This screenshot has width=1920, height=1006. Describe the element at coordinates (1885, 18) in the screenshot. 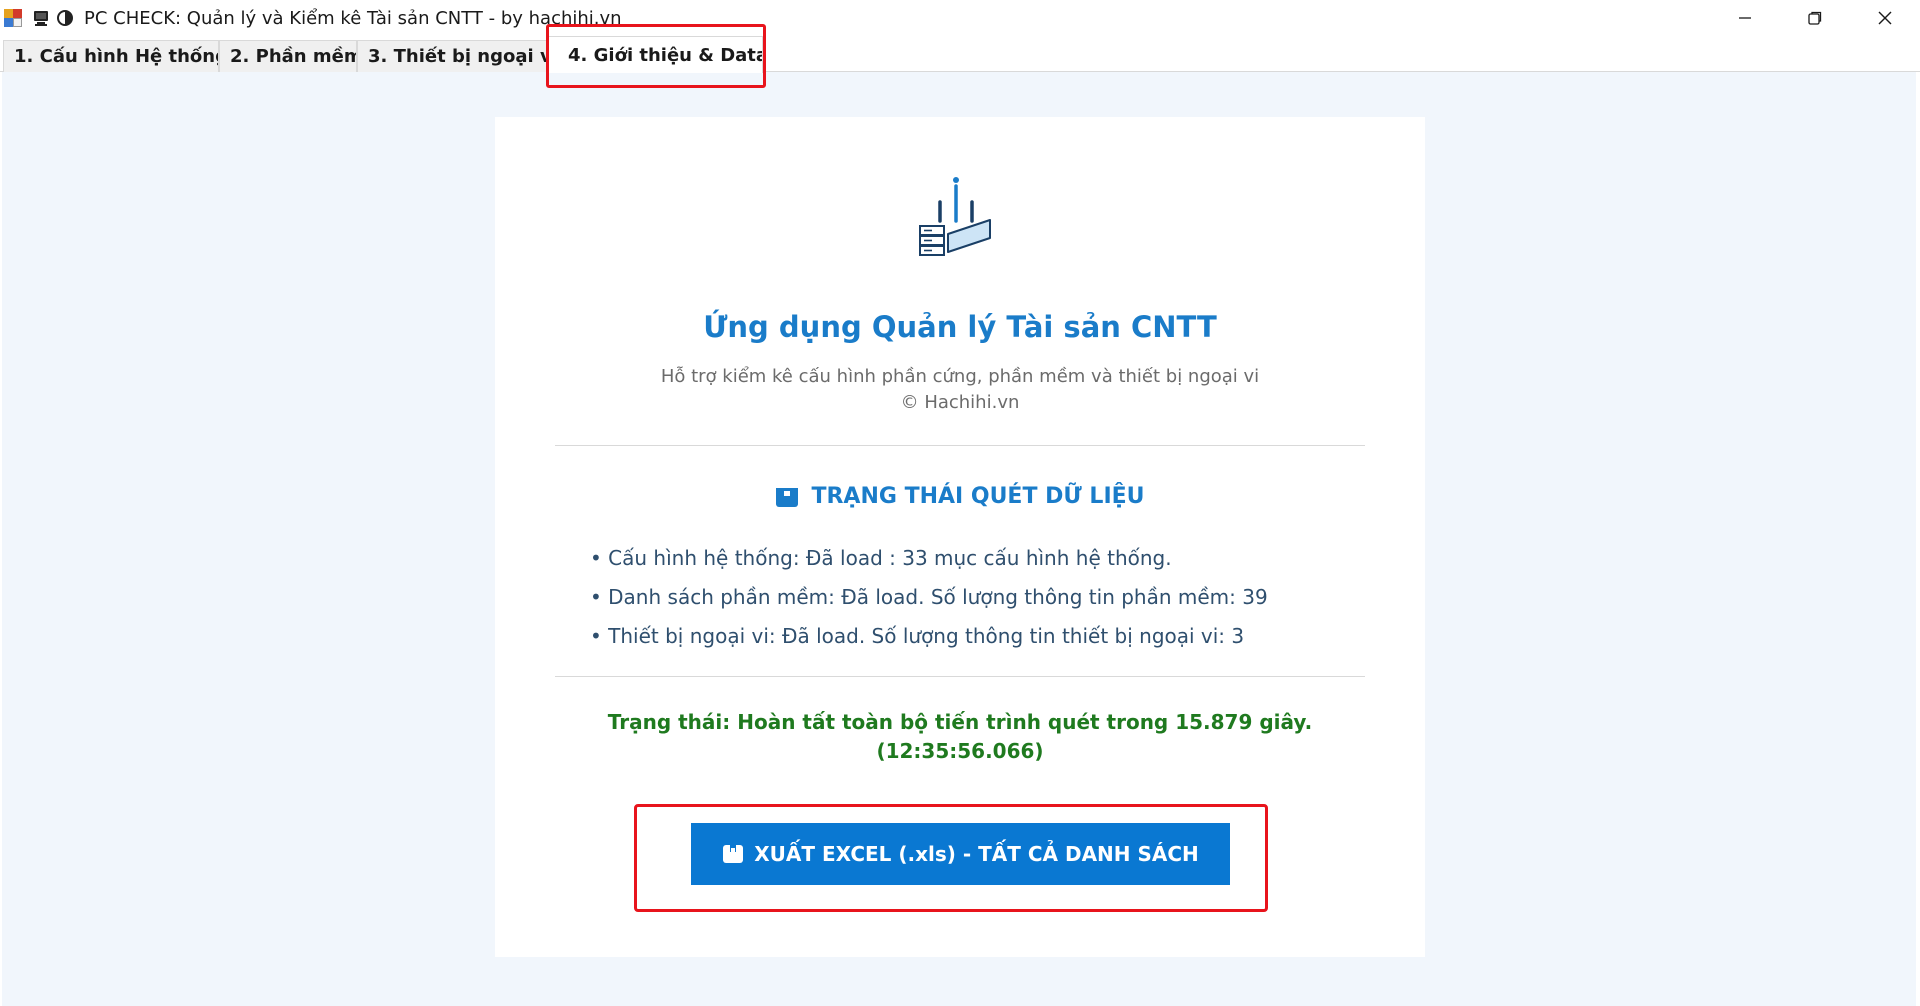

I see `close-icon` at that location.